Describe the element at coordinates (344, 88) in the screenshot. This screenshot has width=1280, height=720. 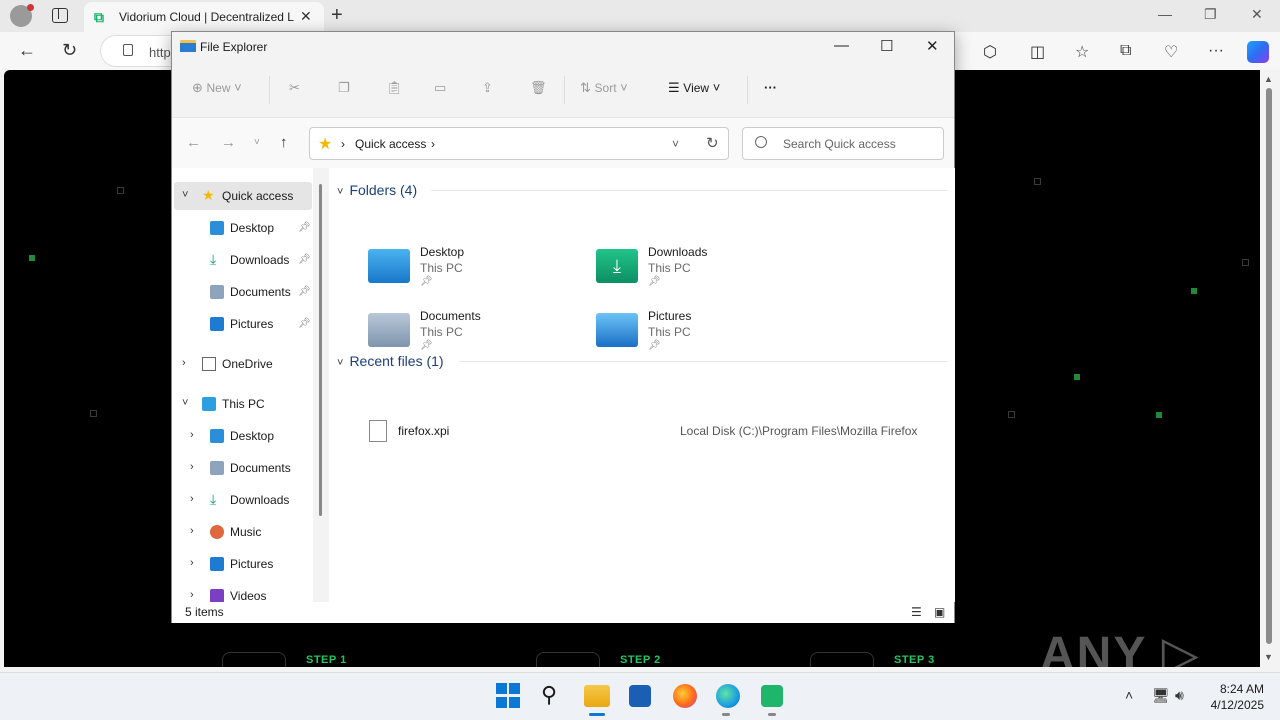
I see `copy-icon: ❐` at that location.